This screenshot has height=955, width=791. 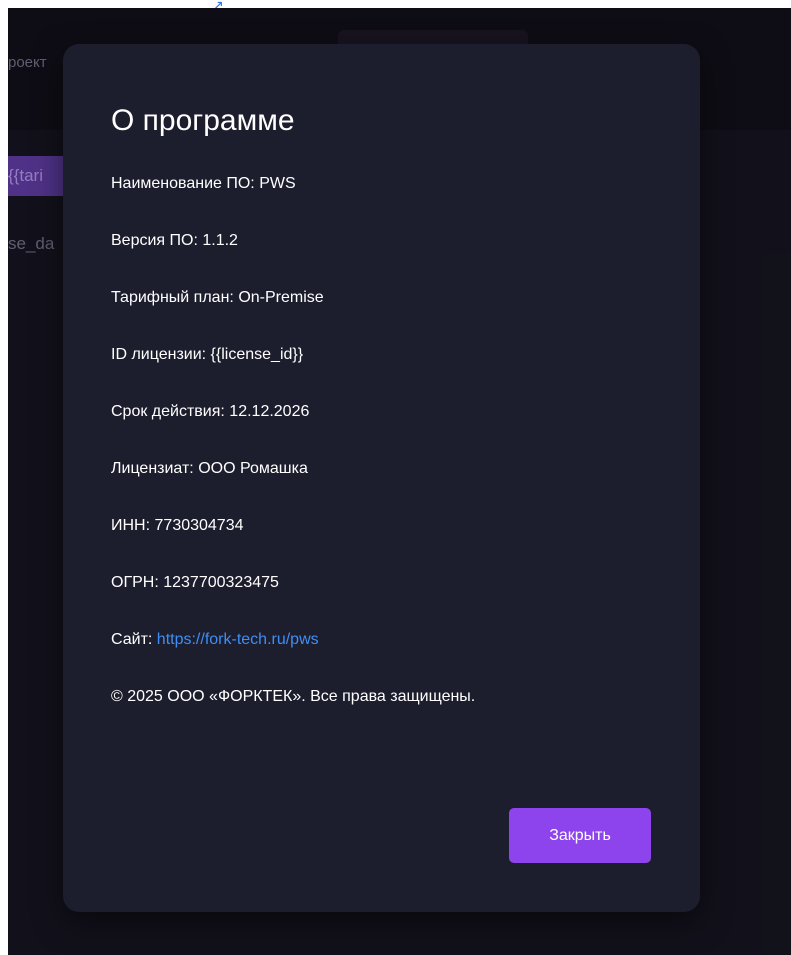 What do you see at coordinates (199, 525) in the screenshot?
I see `info-value: 7730304734` at bounding box center [199, 525].